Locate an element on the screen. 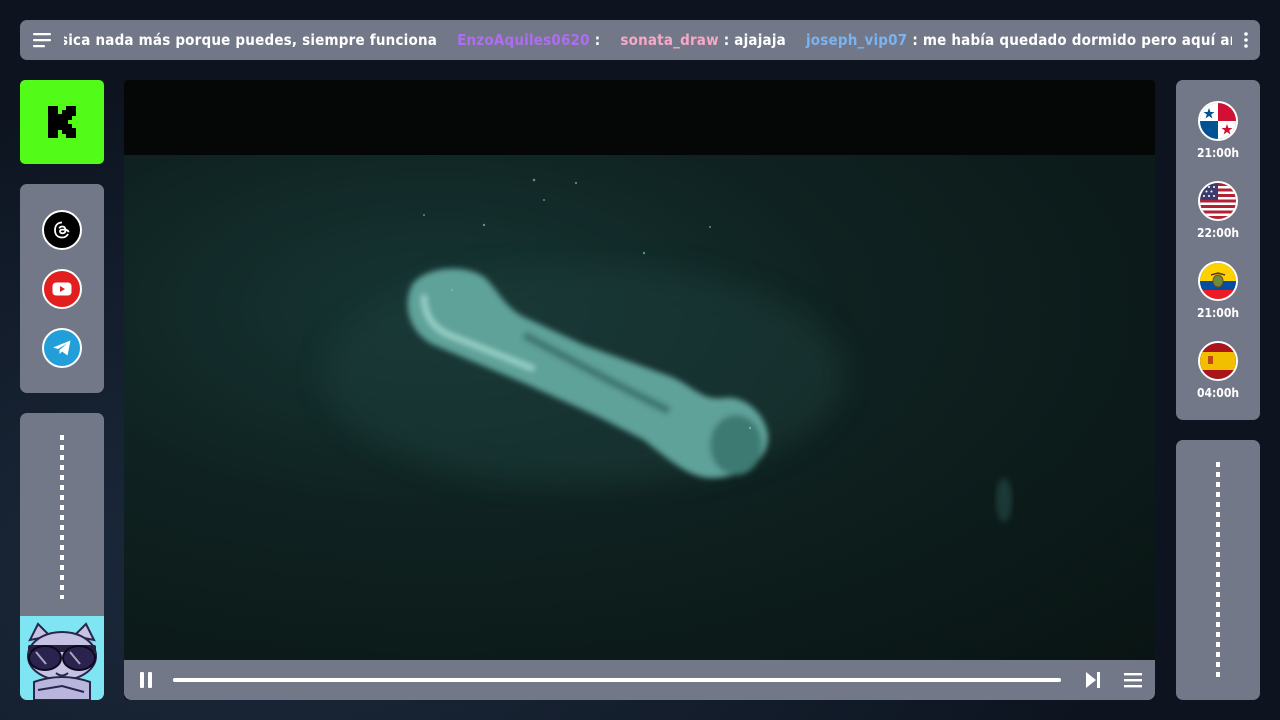 The height and width of the screenshot is (720, 1280). youtube-icon is located at coordinates (62, 289).